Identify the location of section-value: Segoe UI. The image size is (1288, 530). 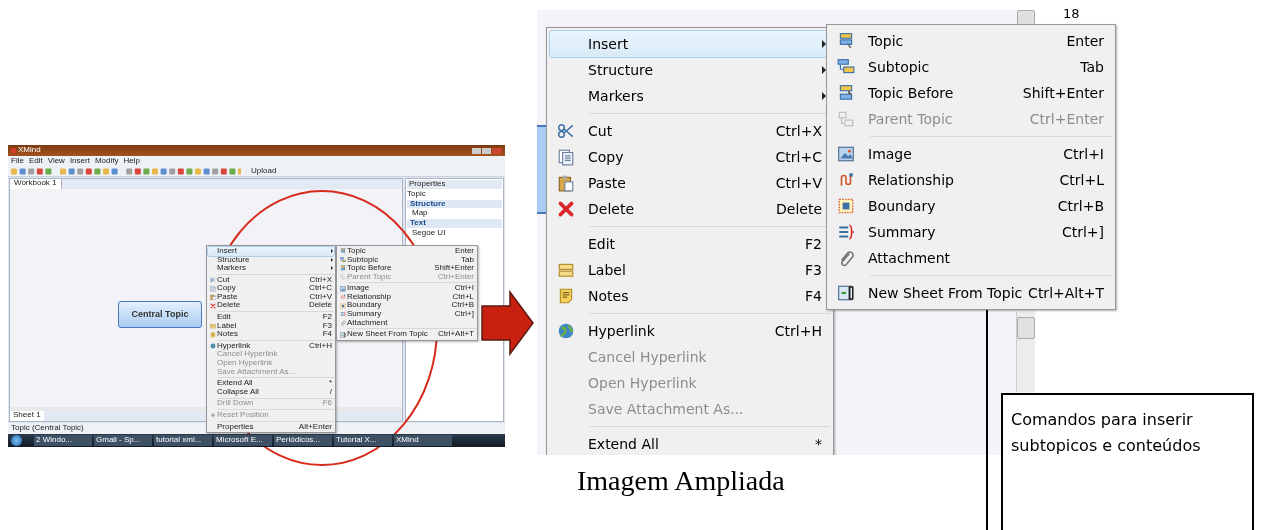
(429, 233).